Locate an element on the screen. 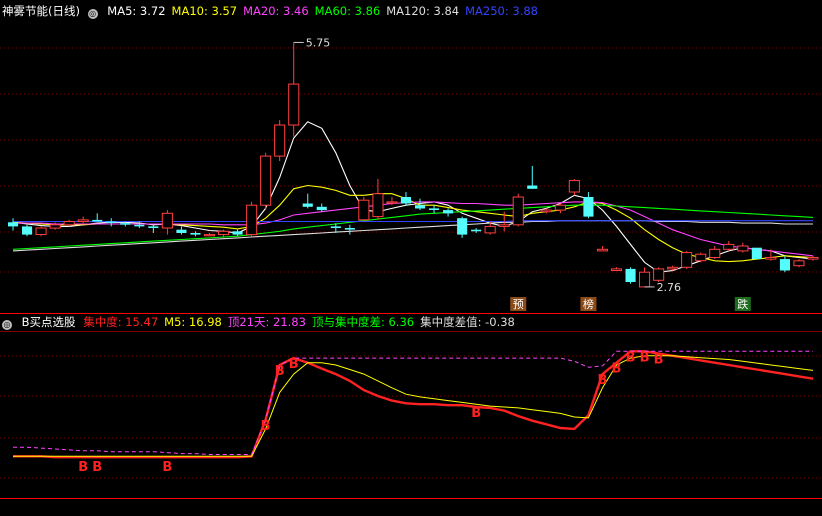 The height and width of the screenshot is (516, 822). high-price-label: 5.75 is located at coordinates (318, 42).